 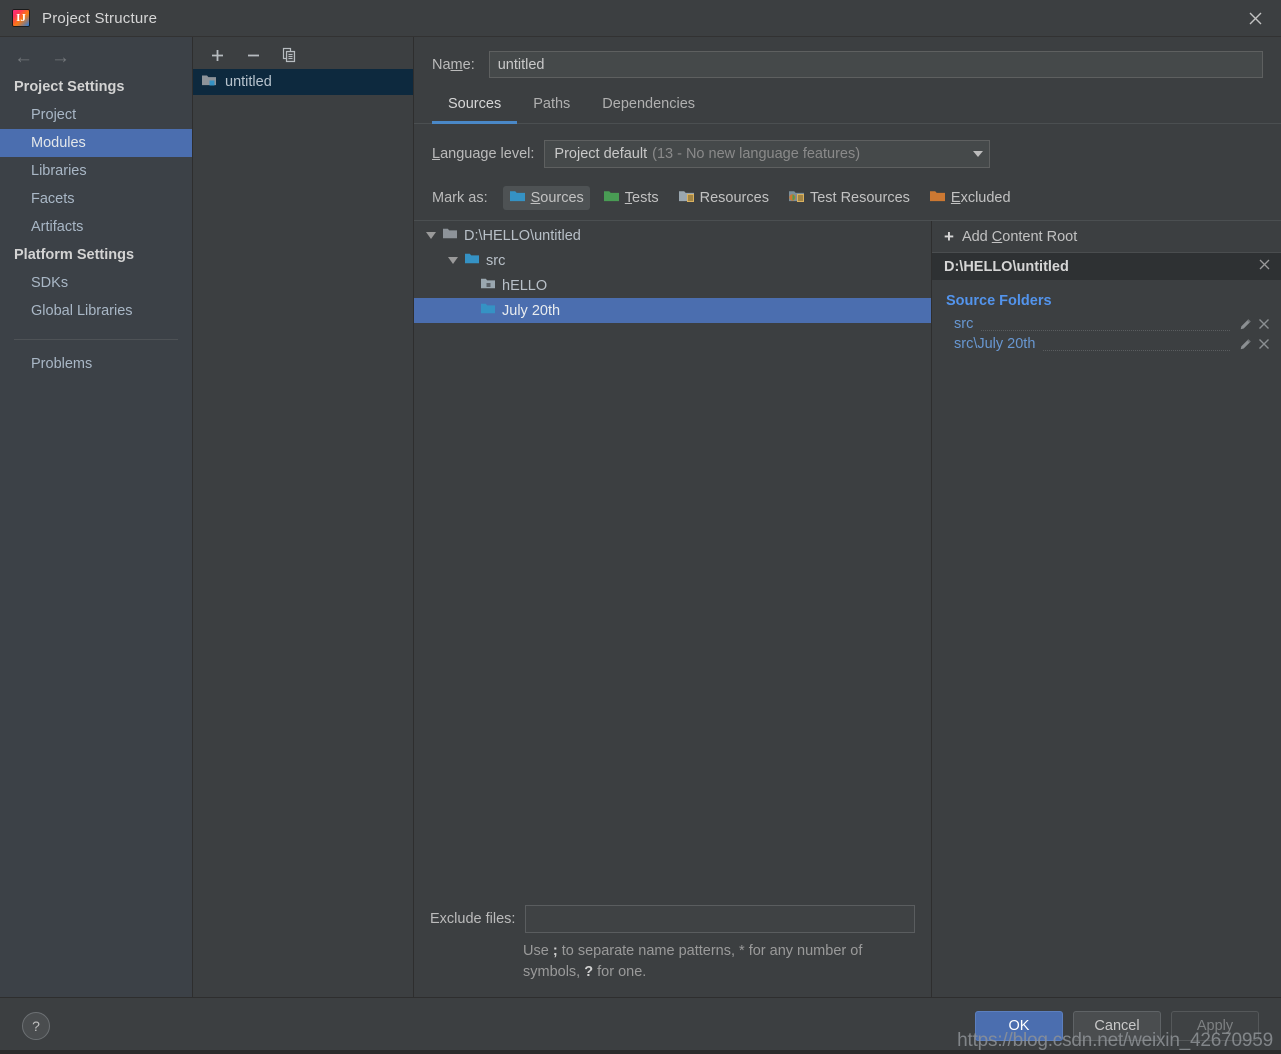 What do you see at coordinates (648, 109) in the screenshot?
I see `tab-dependencies: Dependencies` at bounding box center [648, 109].